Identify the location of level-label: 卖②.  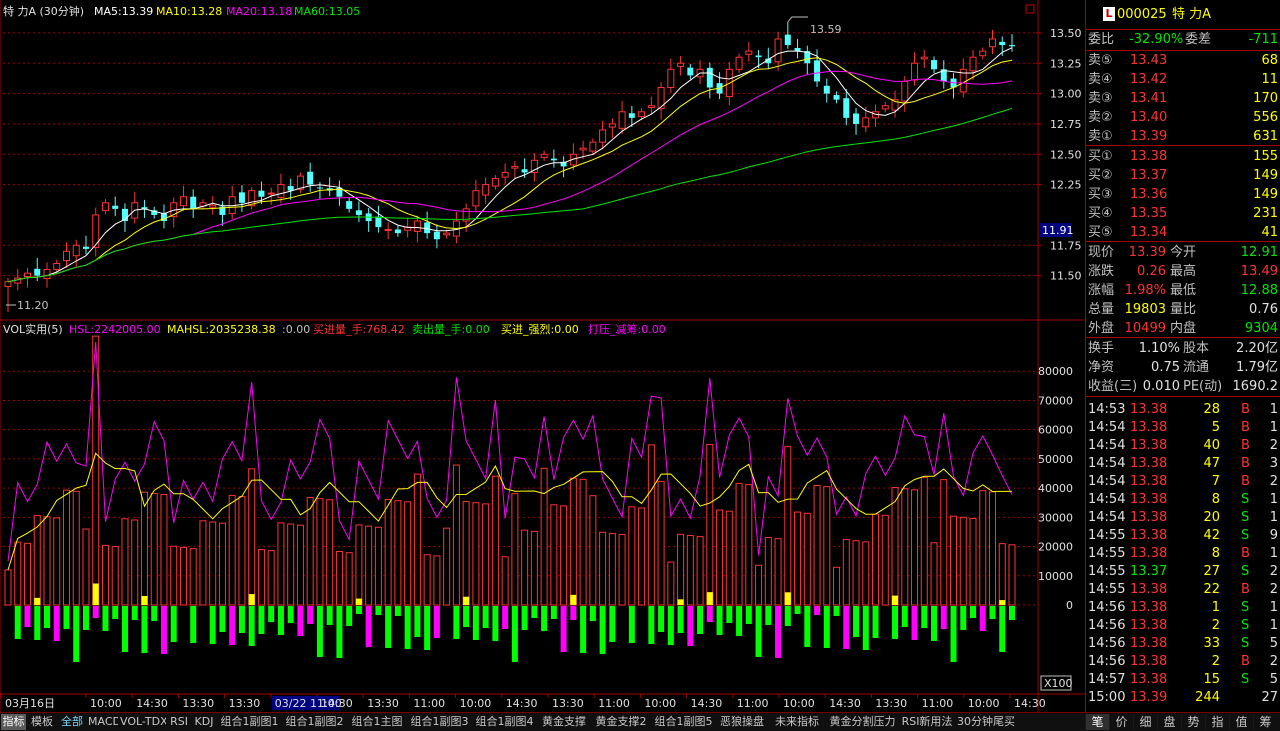
(1100, 117).